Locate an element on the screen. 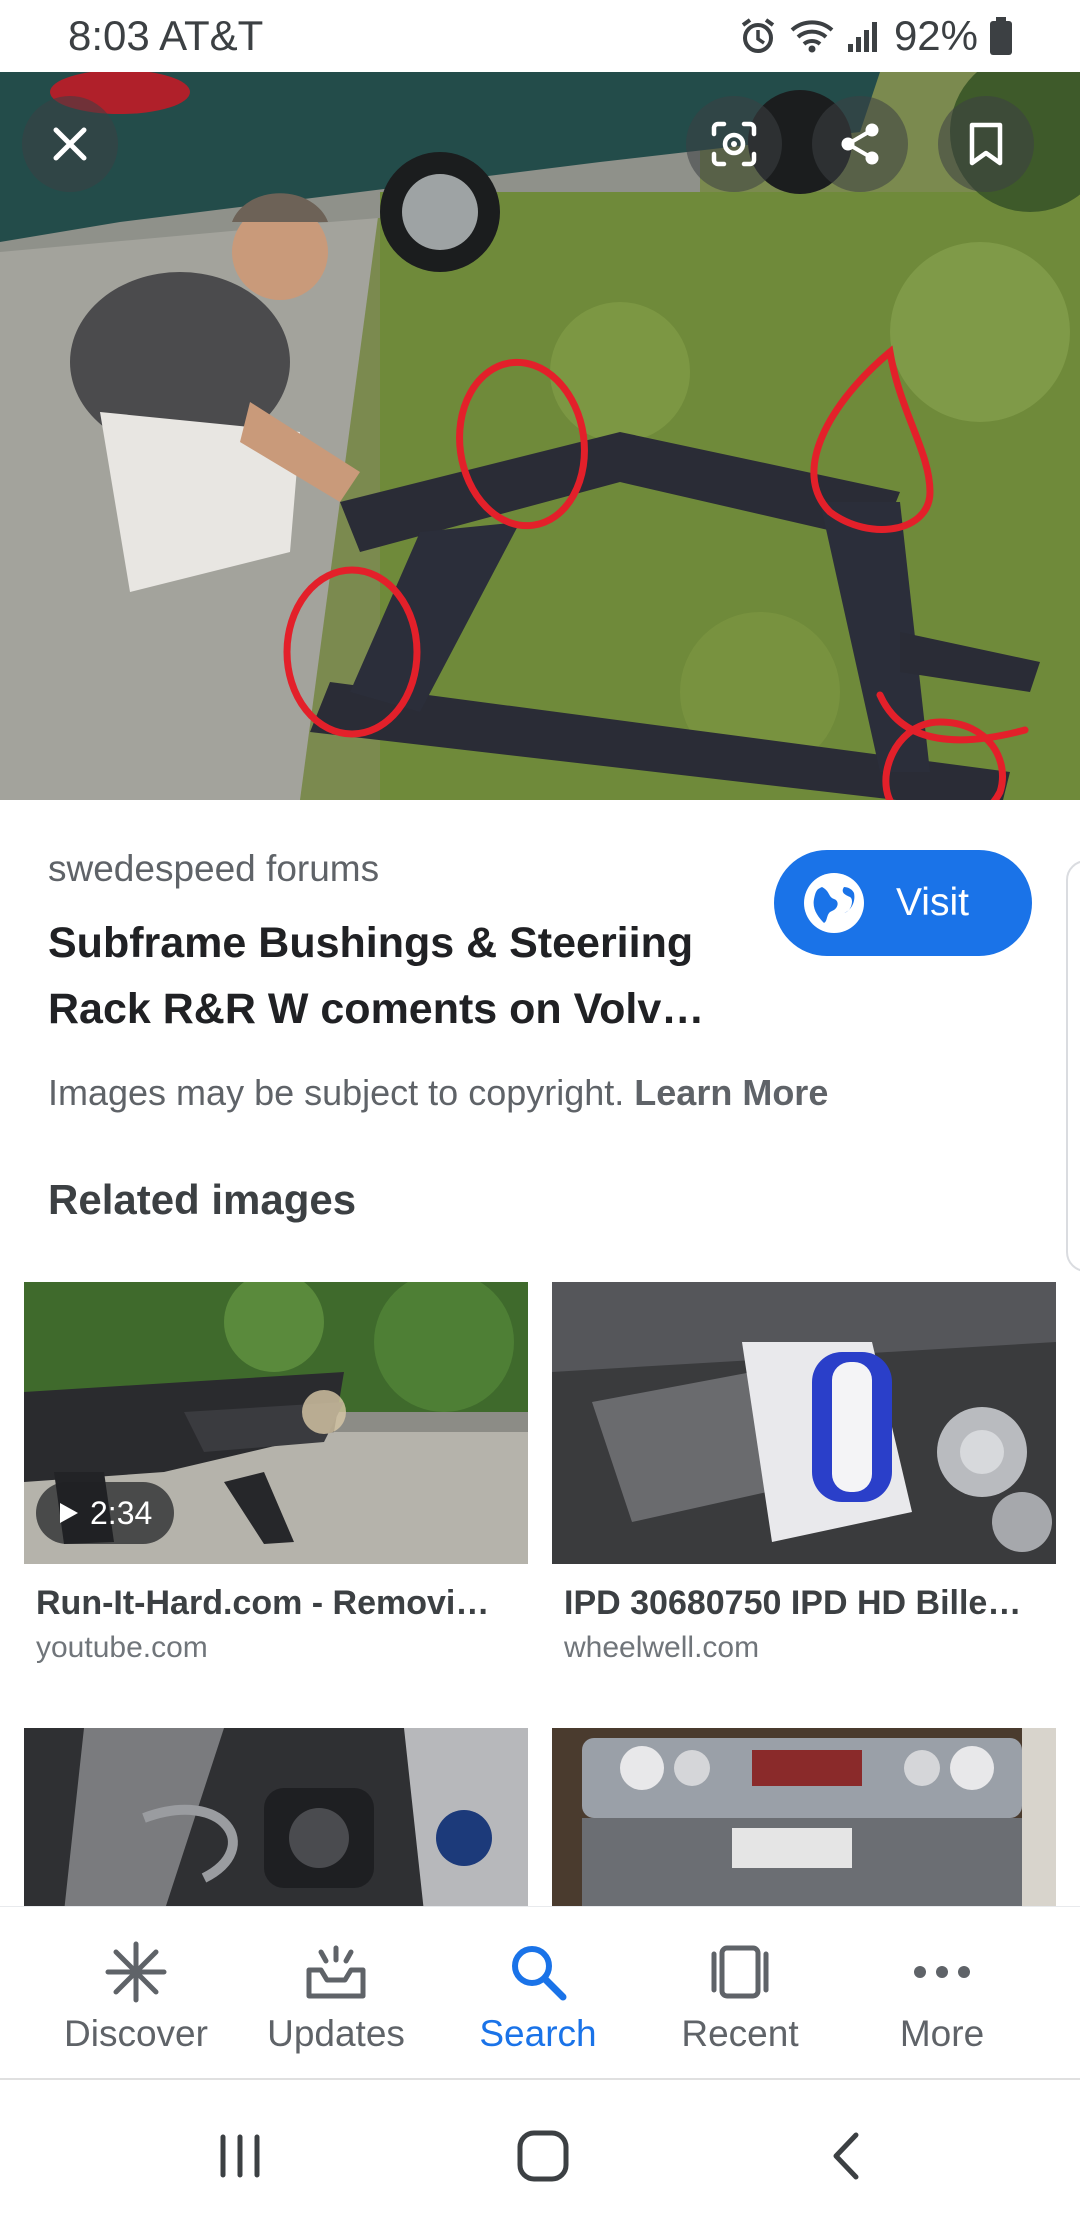  nav-discover: Discover is located at coordinates (136, 1993).